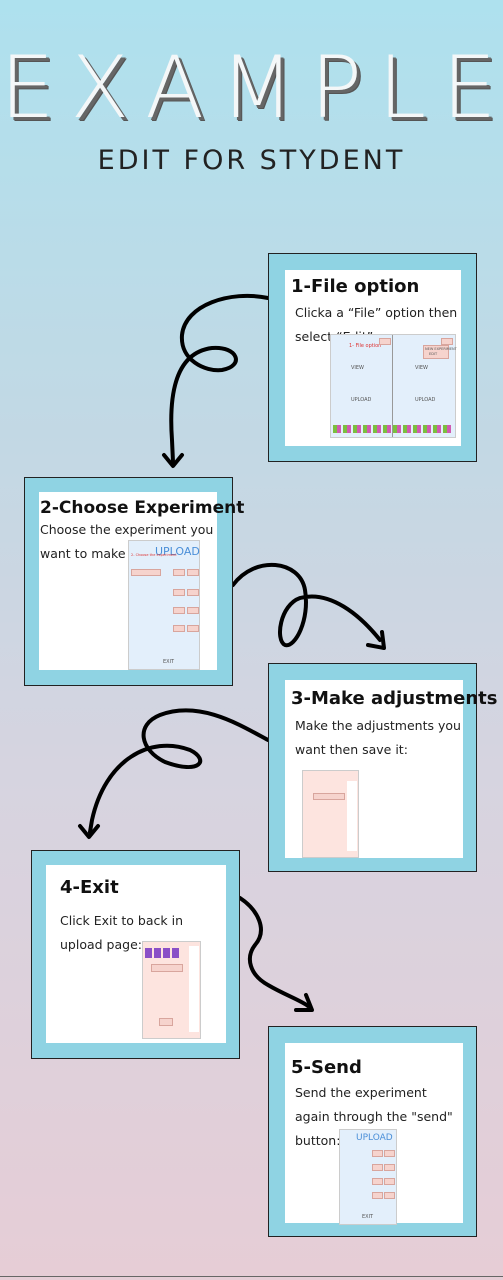 Image resolution: width=503 pixels, height=1280 pixels. I want to click on arrow-step1-to-step2, so click(219, 378).